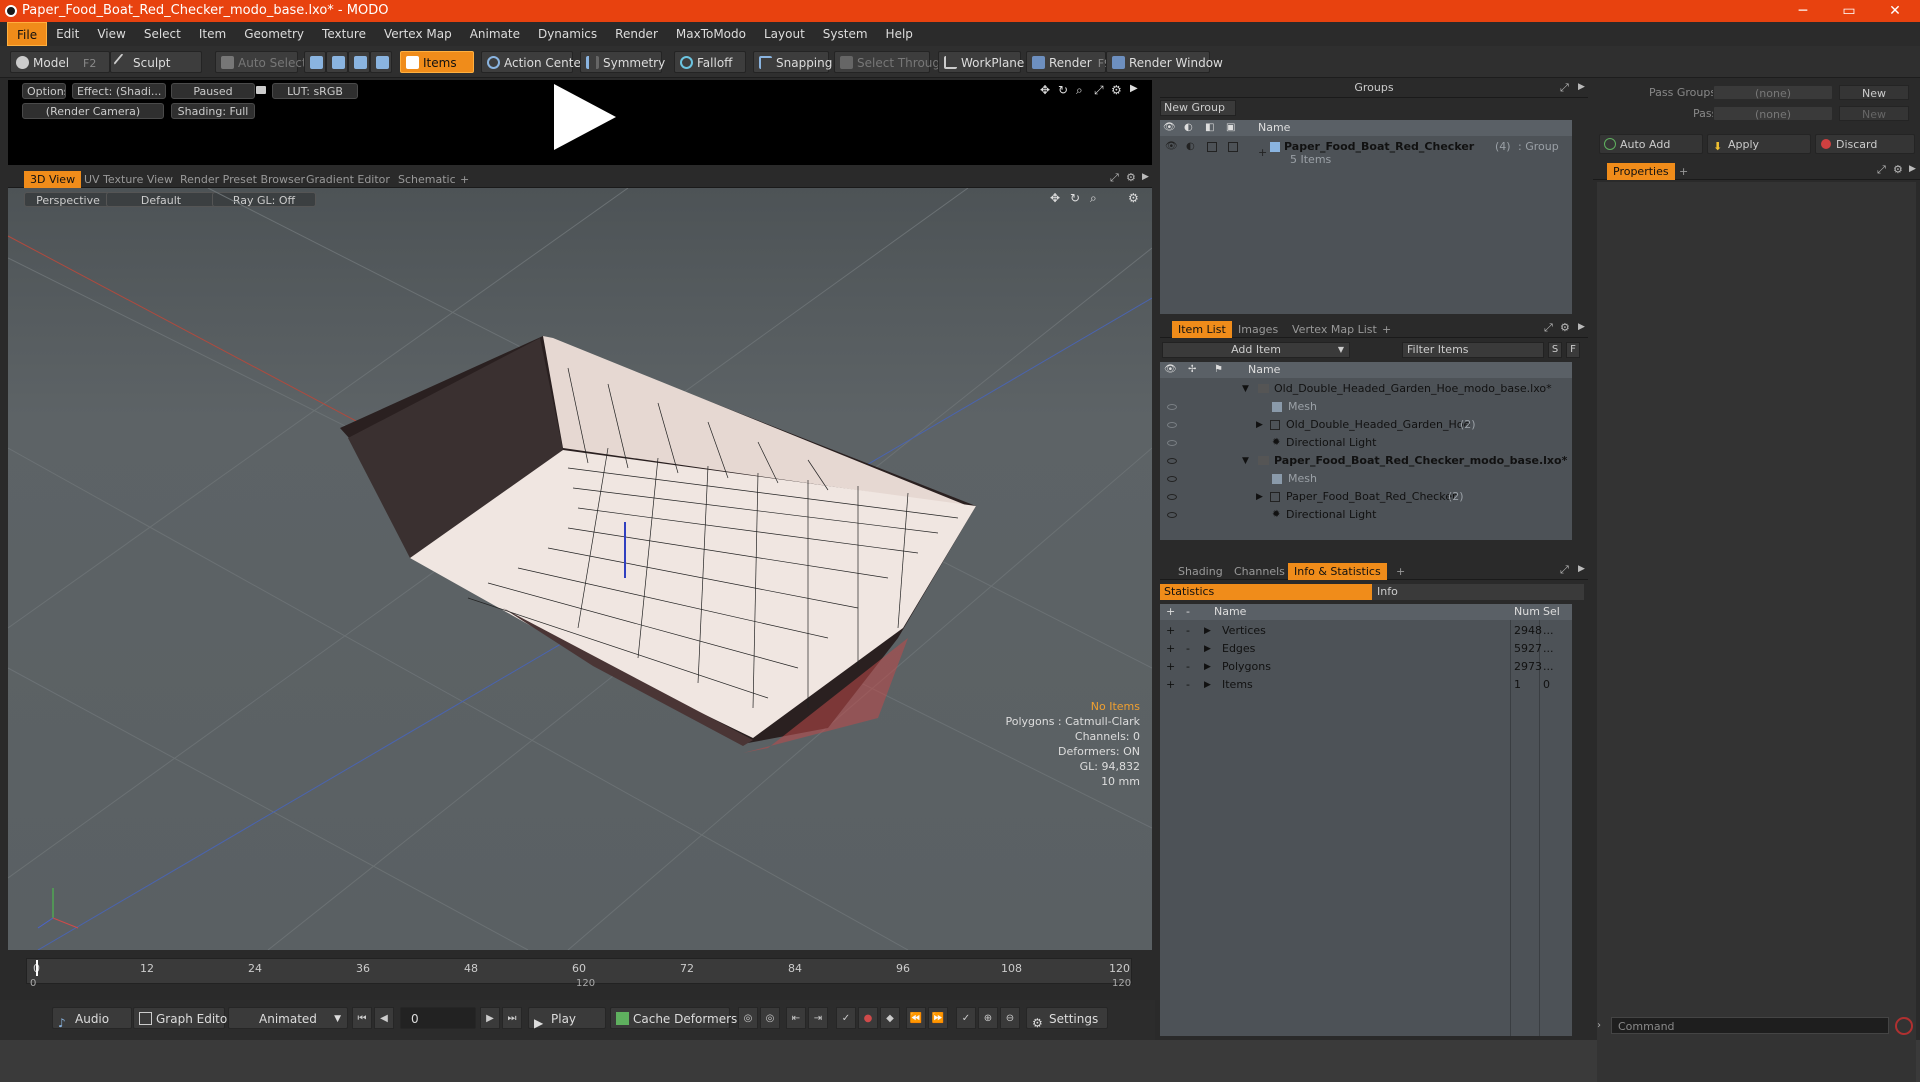 The width and height of the screenshot is (1920, 1082). Describe the element at coordinates (1063, 90) in the screenshot. I see `preview-rotate-icon: ↻` at that location.